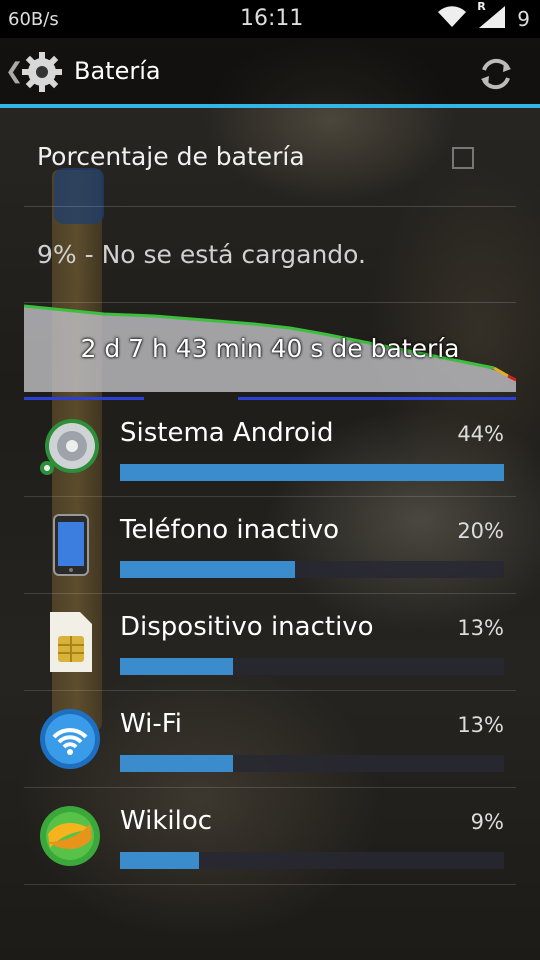 The height and width of the screenshot is (960, 540). I want to click on status-icons: R 9, so click(483, 17).